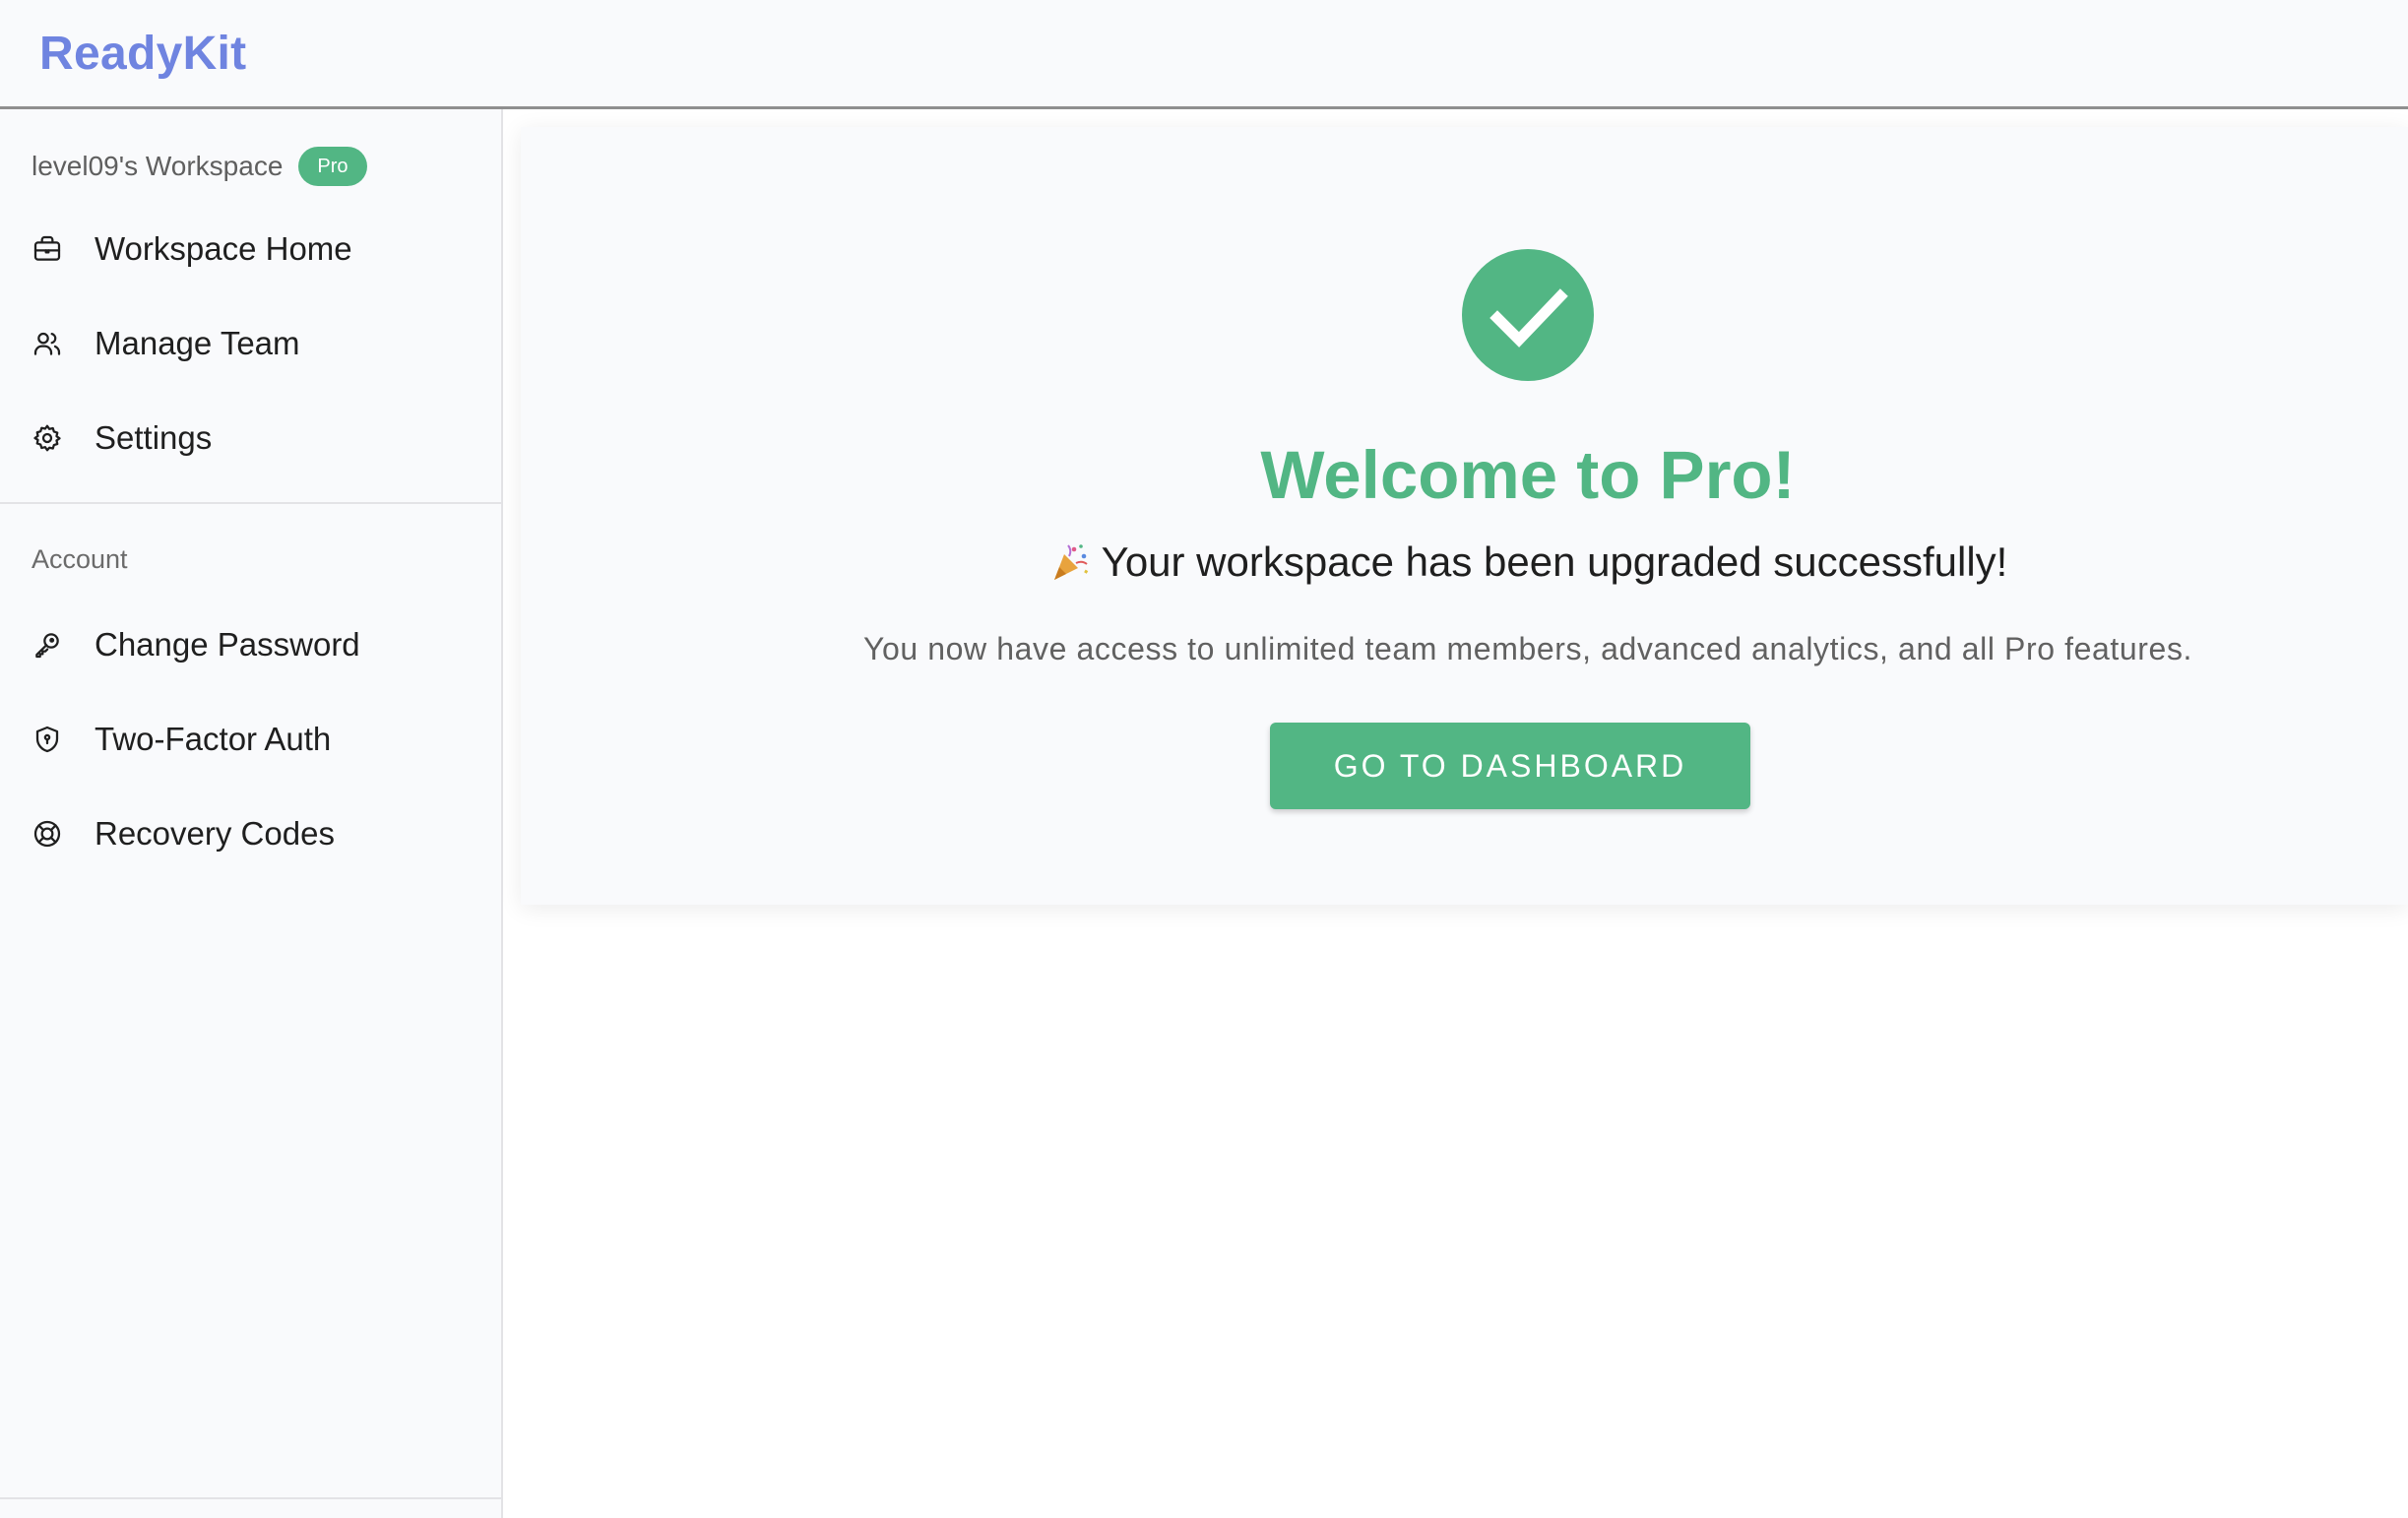  What do you see at coordinates (250, 1498) in the screenshot?
I see `sidebar-footer-divider` at bounding box center [250, 1498].